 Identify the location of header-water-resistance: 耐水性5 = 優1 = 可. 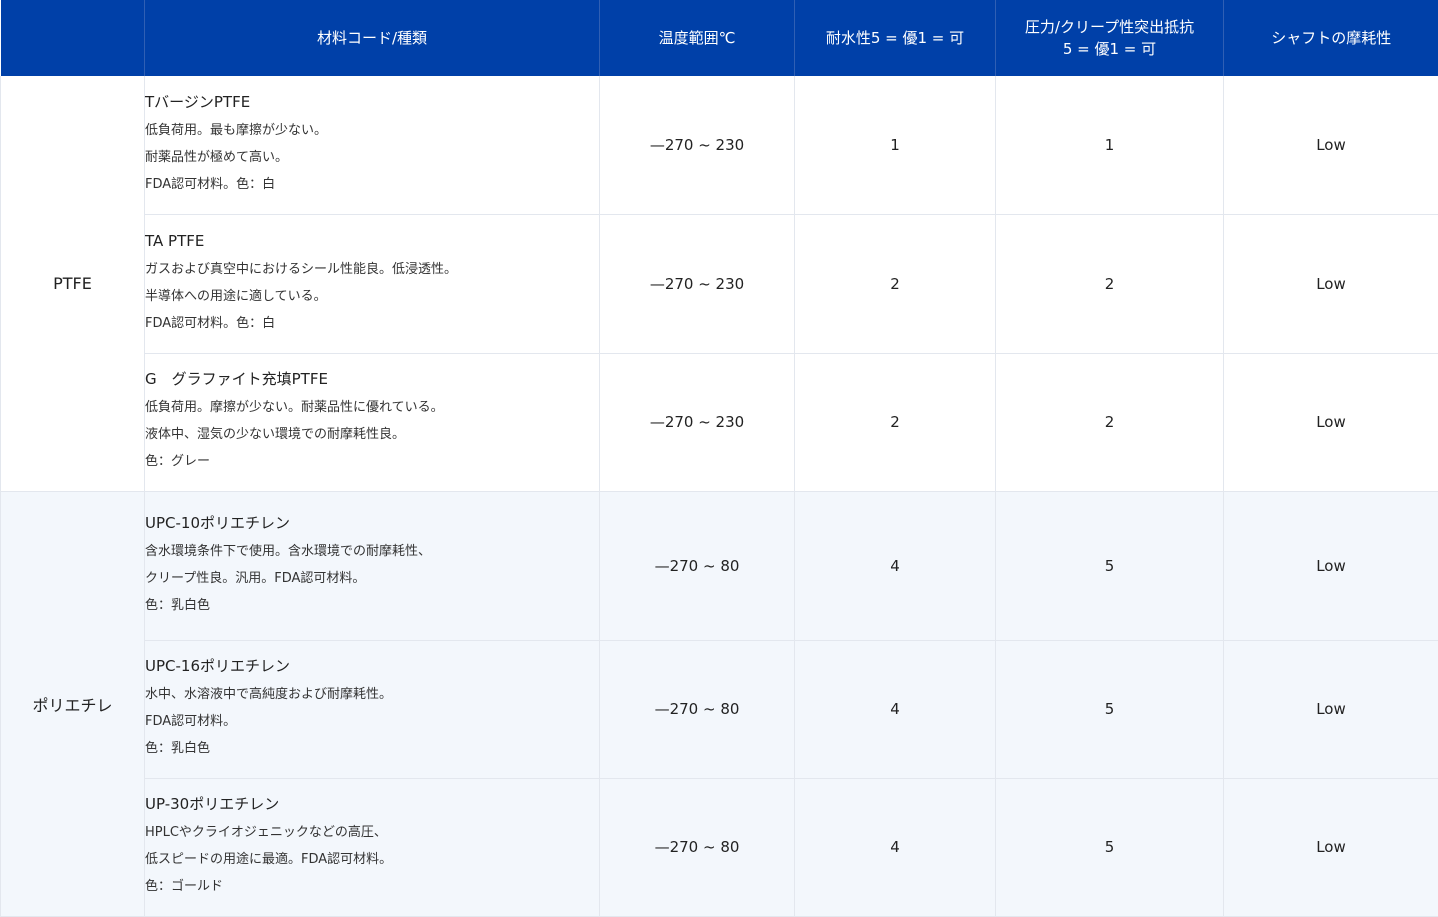
(895, 38).